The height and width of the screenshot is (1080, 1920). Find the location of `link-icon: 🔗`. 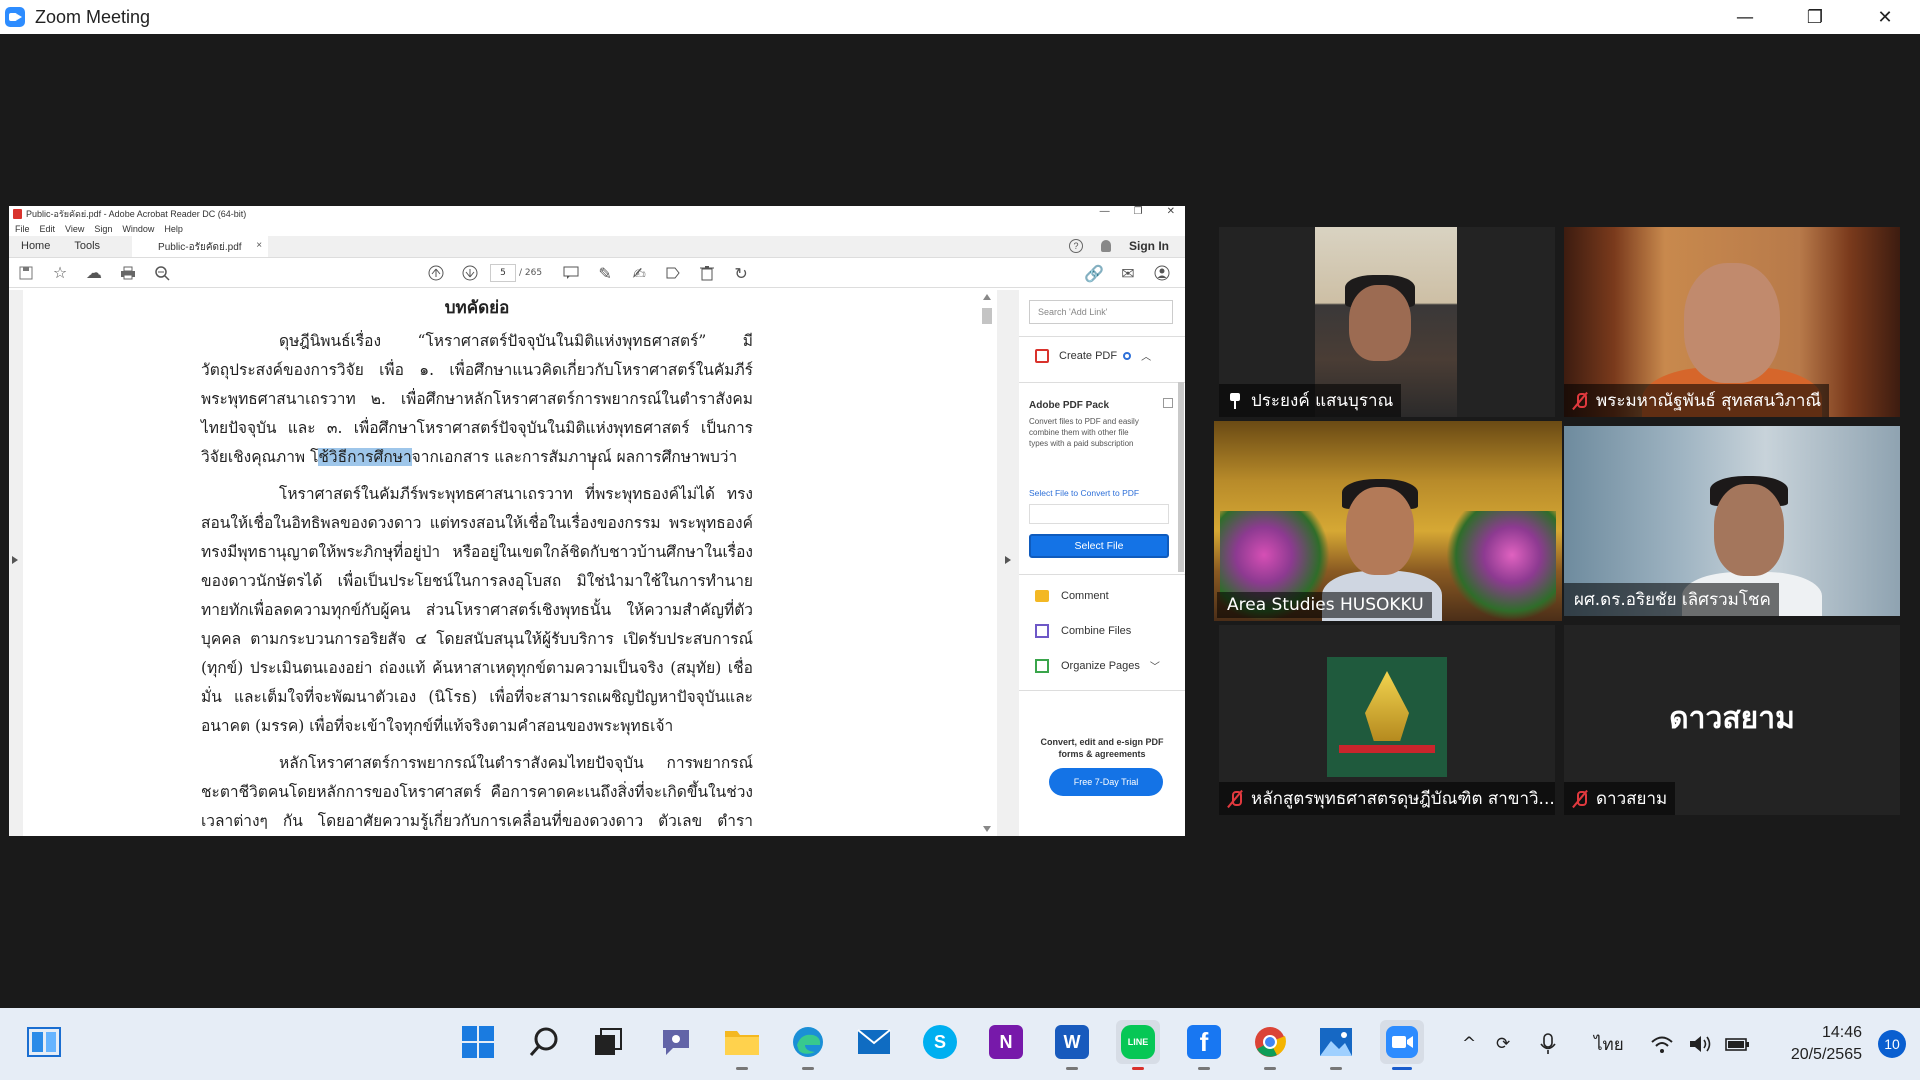

link-icon: 🔗 is located at coordinates (1094, 273).